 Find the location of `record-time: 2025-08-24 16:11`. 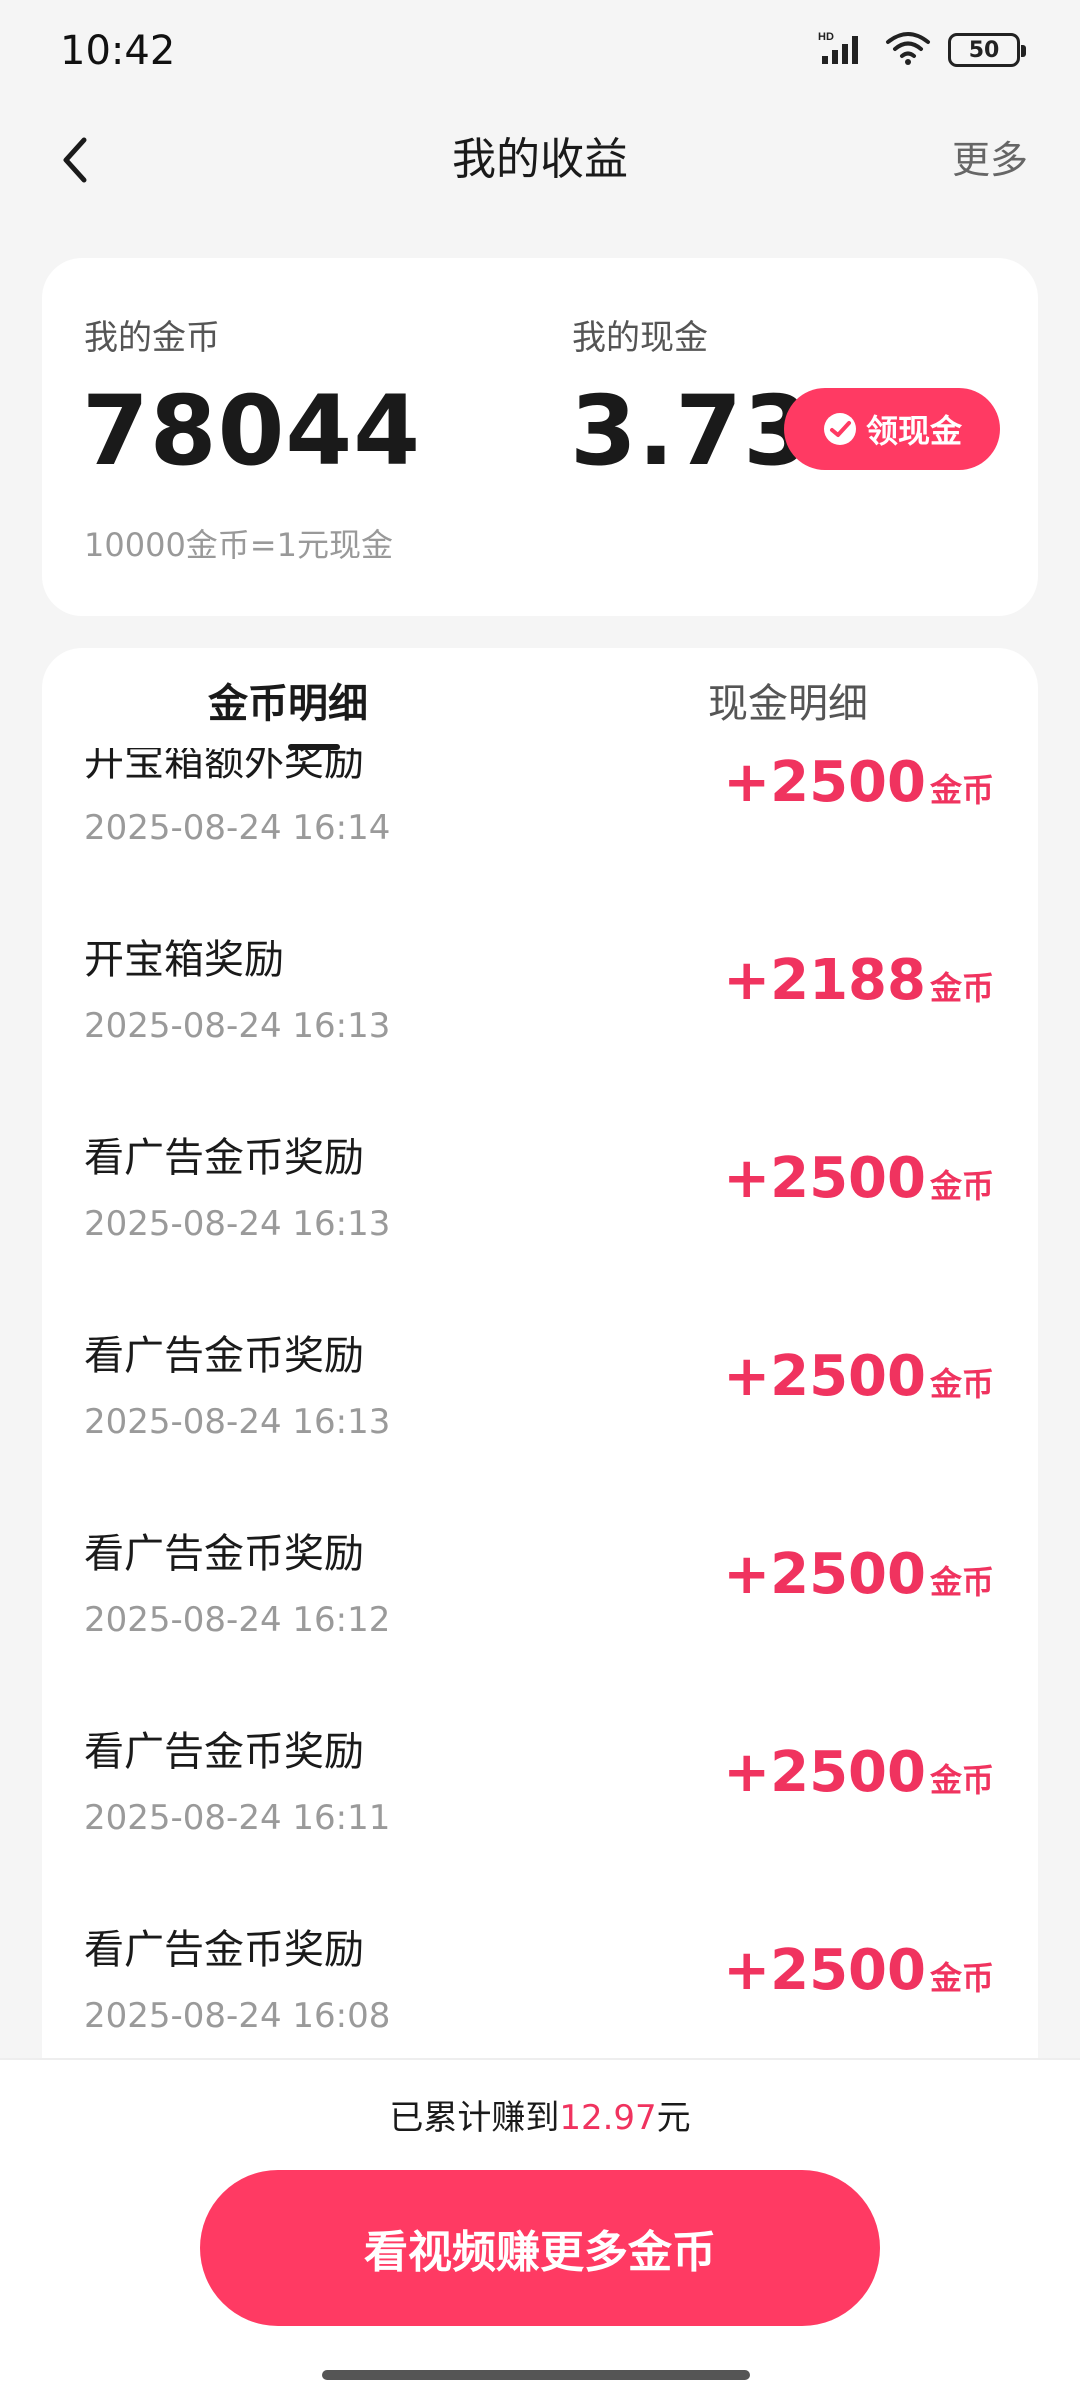

record-time: 2025-08-24 16:11 is located at coordinates (237, 1818).